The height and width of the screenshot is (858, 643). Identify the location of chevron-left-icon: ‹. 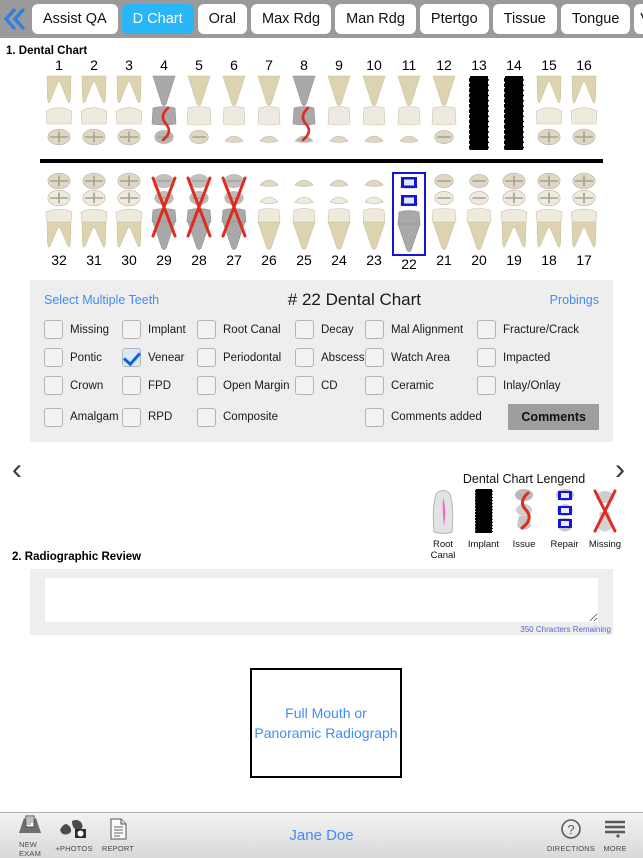
(17, 470).